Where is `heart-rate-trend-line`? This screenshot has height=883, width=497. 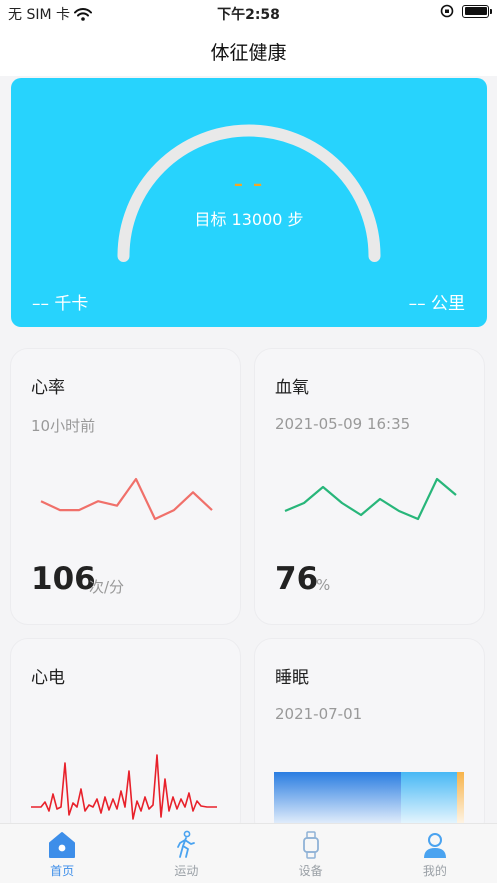 heart-rate-trend-line is located at coordinates (126, 499).